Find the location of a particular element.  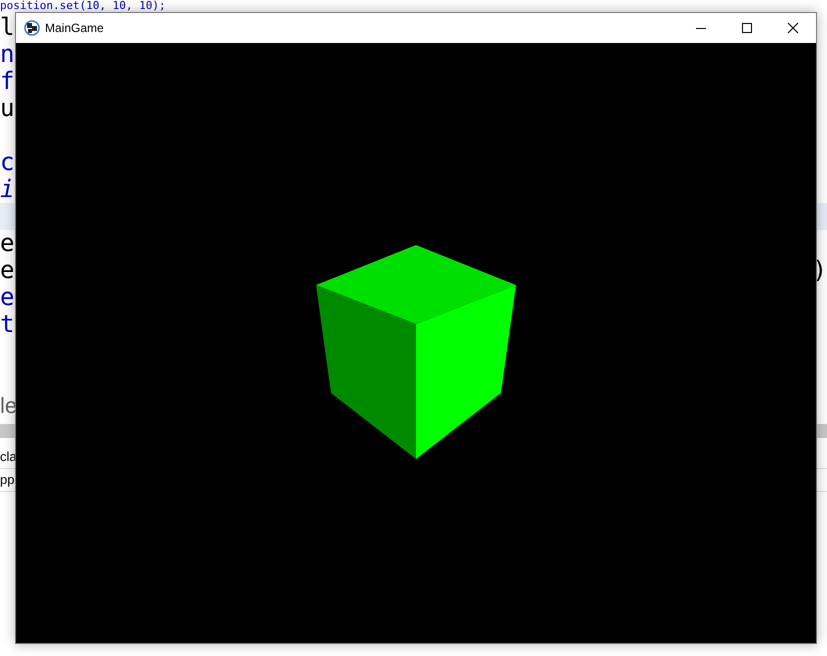

code-text: f is located at coordinates (7, 81).